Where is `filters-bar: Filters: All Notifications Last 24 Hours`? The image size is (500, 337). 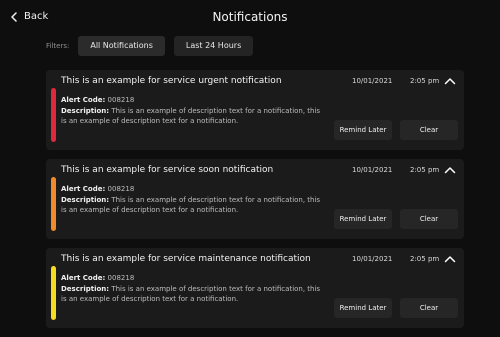 filters-bar: Filters: All Notifications Last 24 Hours is located at coordinates (150, 46).